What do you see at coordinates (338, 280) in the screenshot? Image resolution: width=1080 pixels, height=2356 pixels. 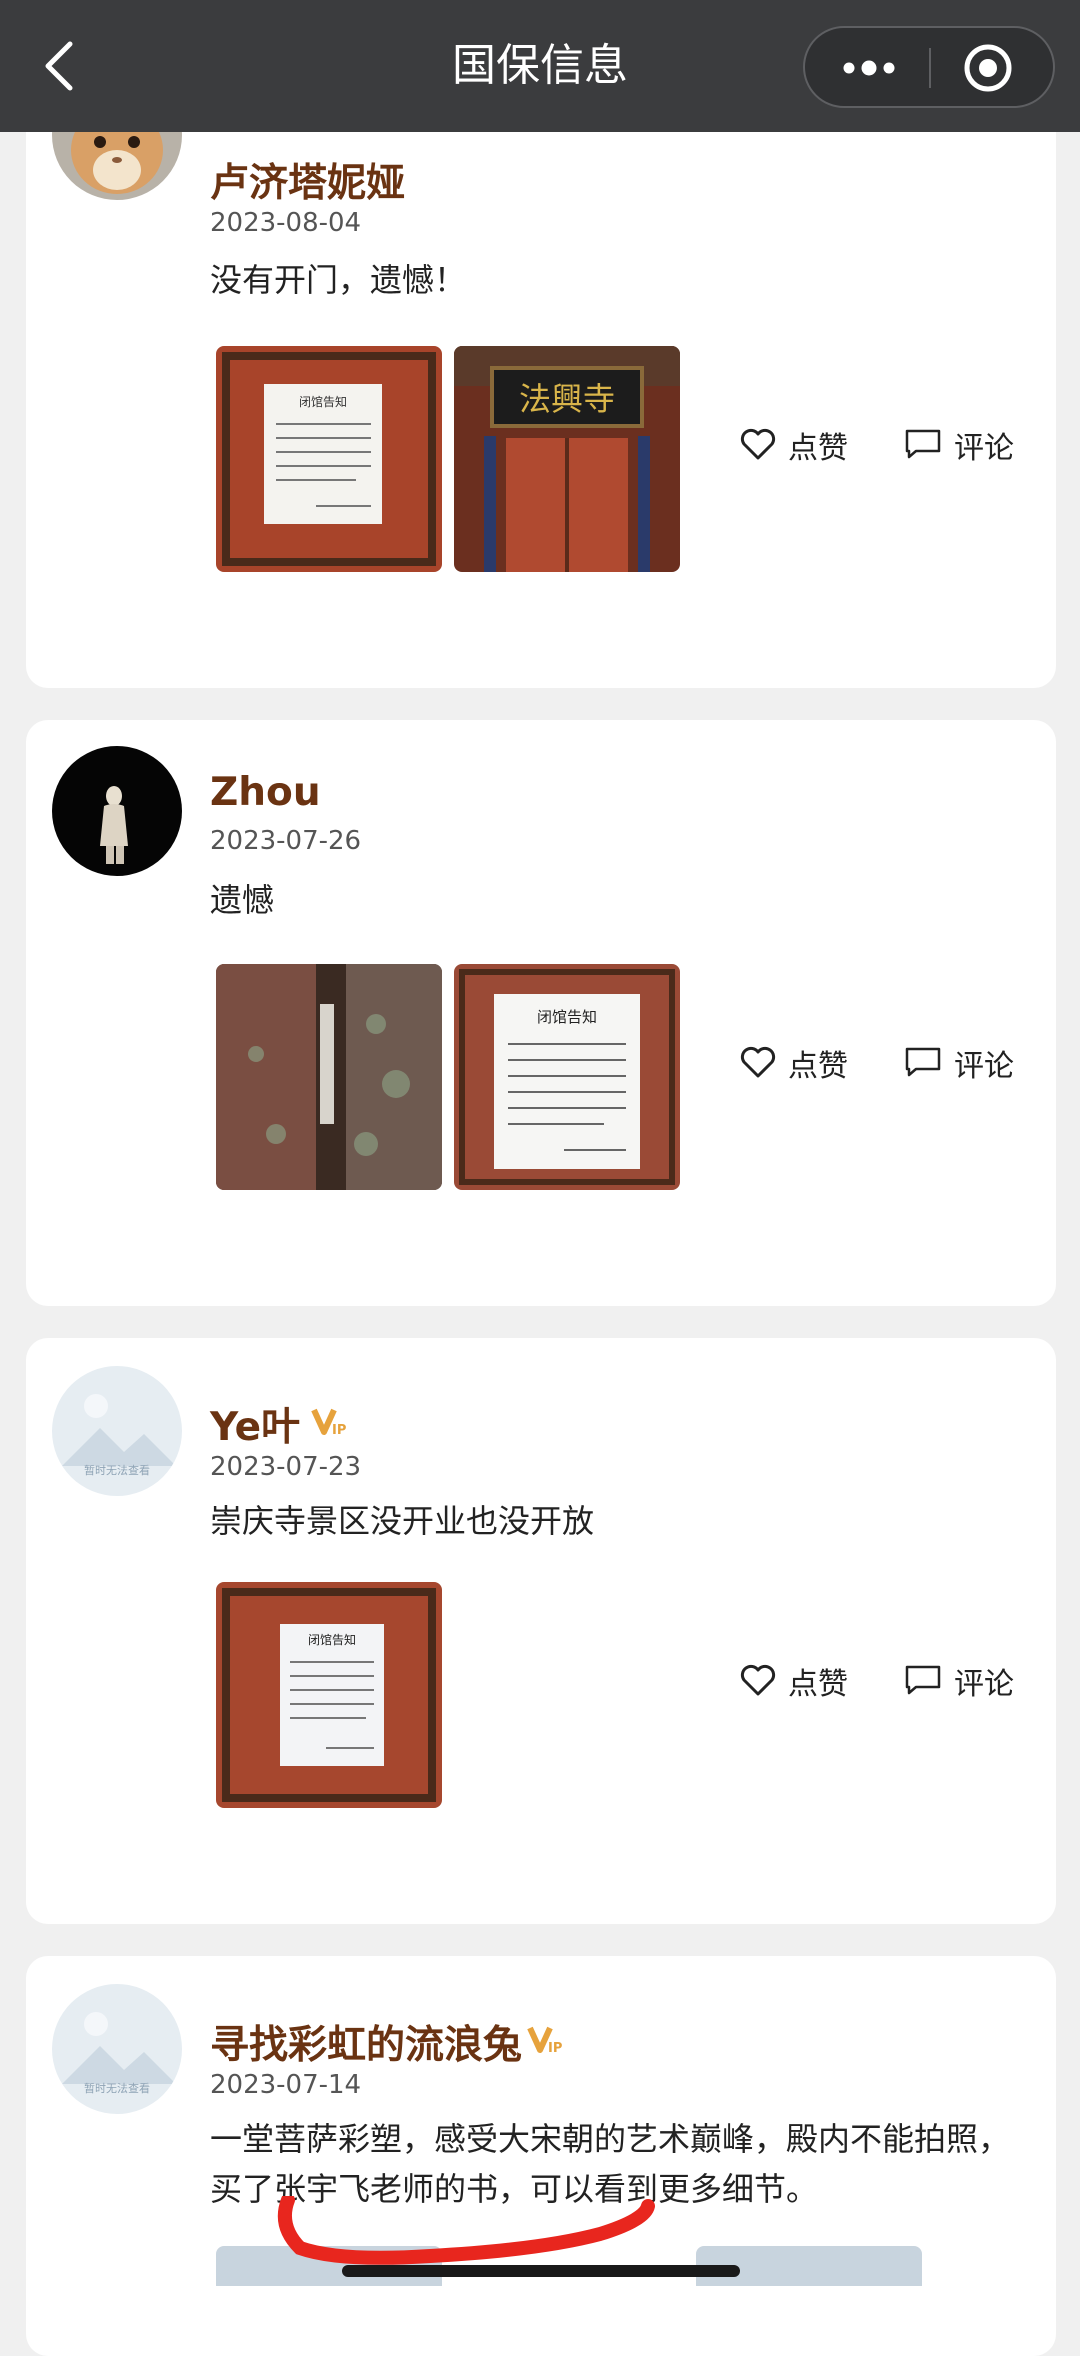 I see `post-content: 没有开门，遗憾！` at bounding box center [338, 280].